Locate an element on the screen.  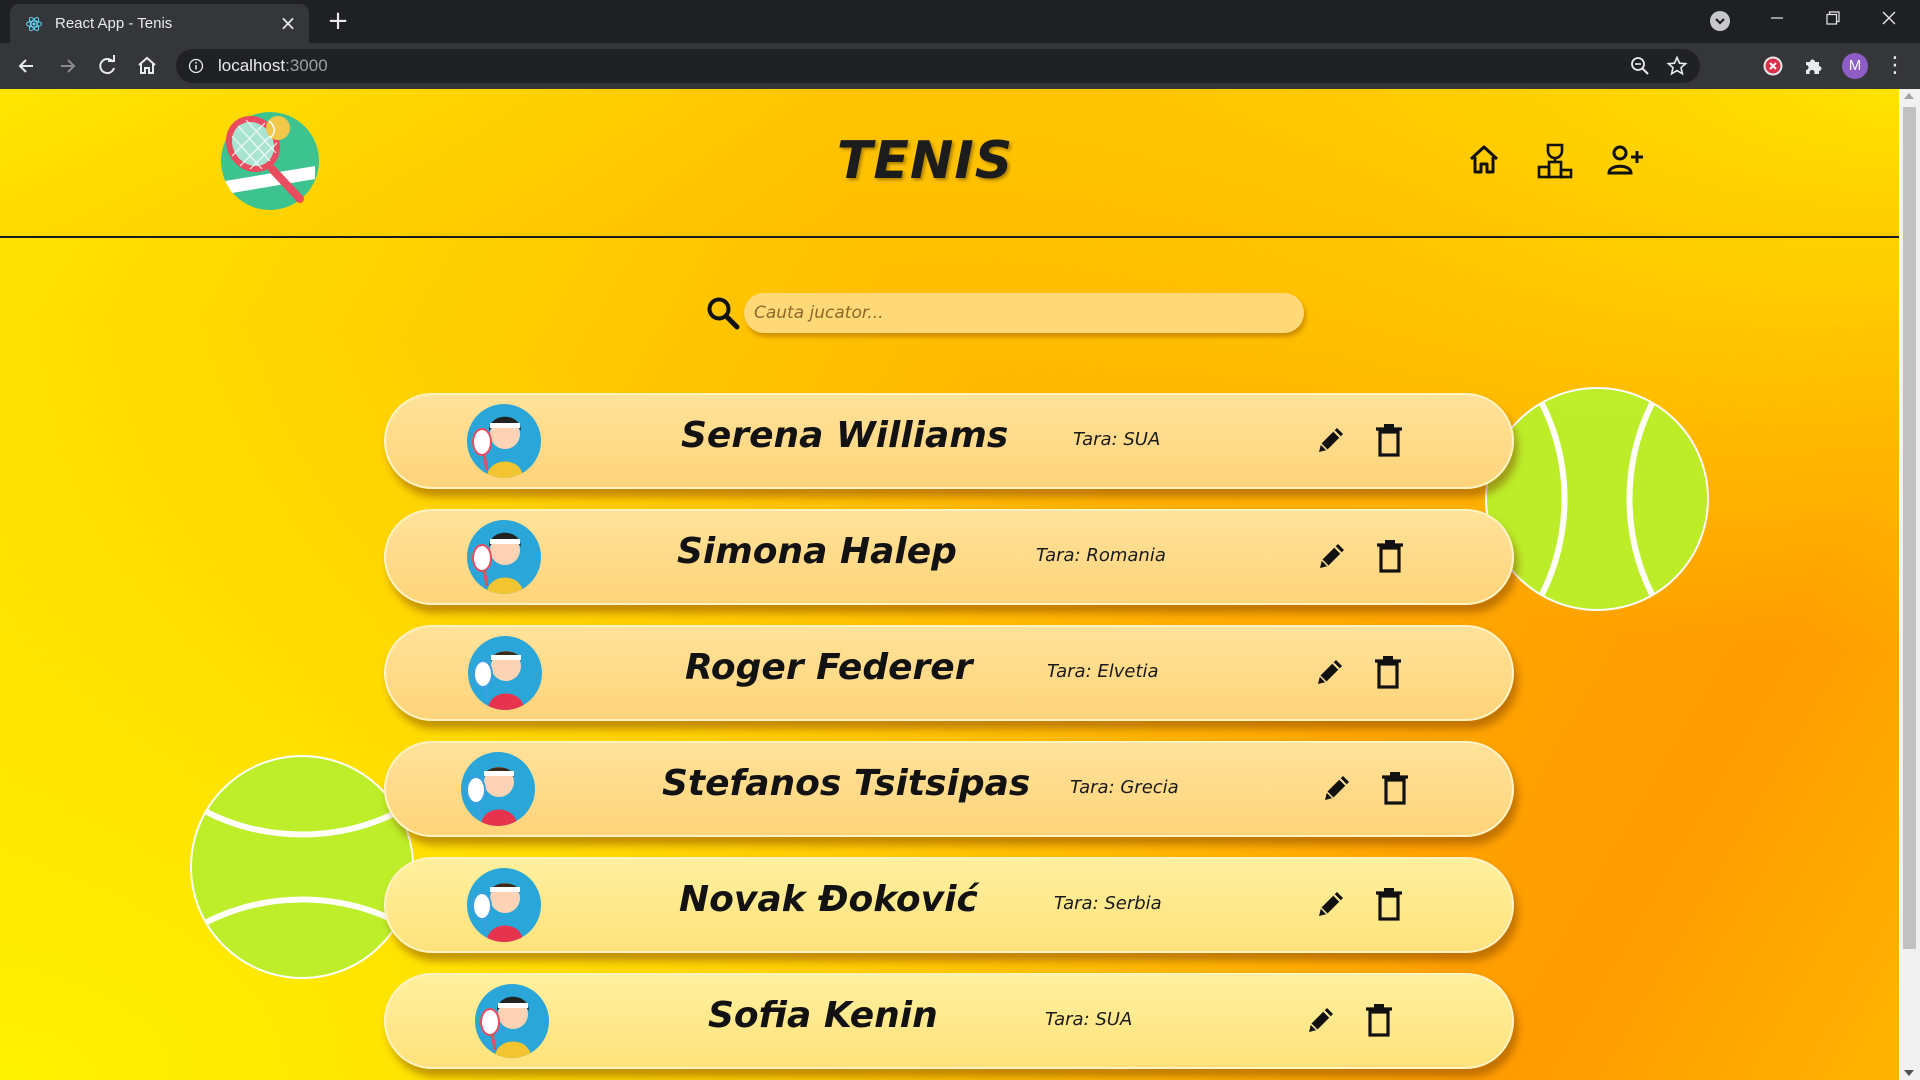
player-card: Stefanos Tsitsipas Tara: Grecia is located at coordinates (949, 789).